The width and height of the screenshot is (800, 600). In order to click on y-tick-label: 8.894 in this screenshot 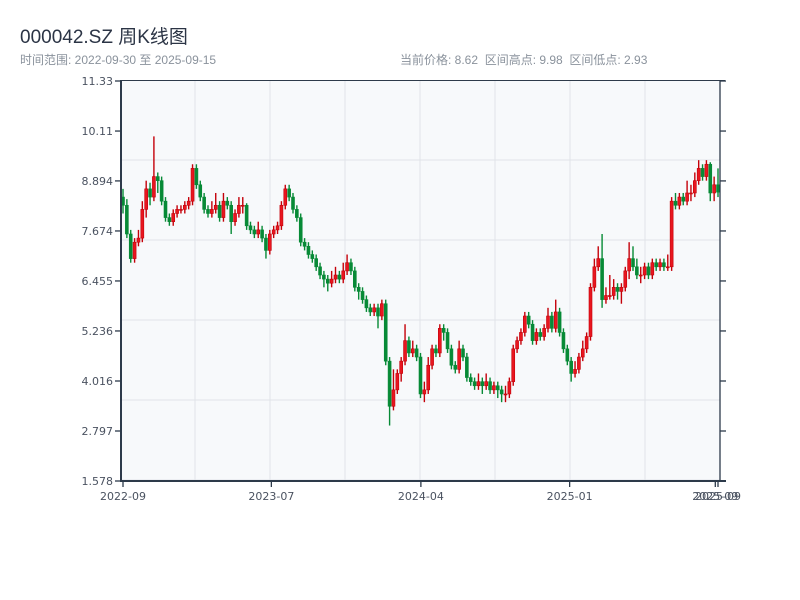, I will do `click(98, 181)`.